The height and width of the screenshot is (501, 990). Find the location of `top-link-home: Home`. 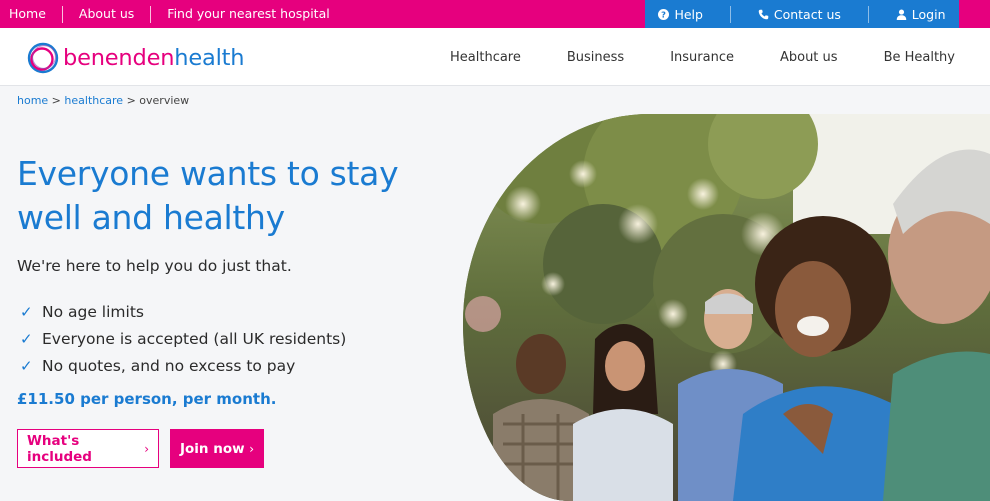

top-link-home: Home is located at coordinates (31, 14).